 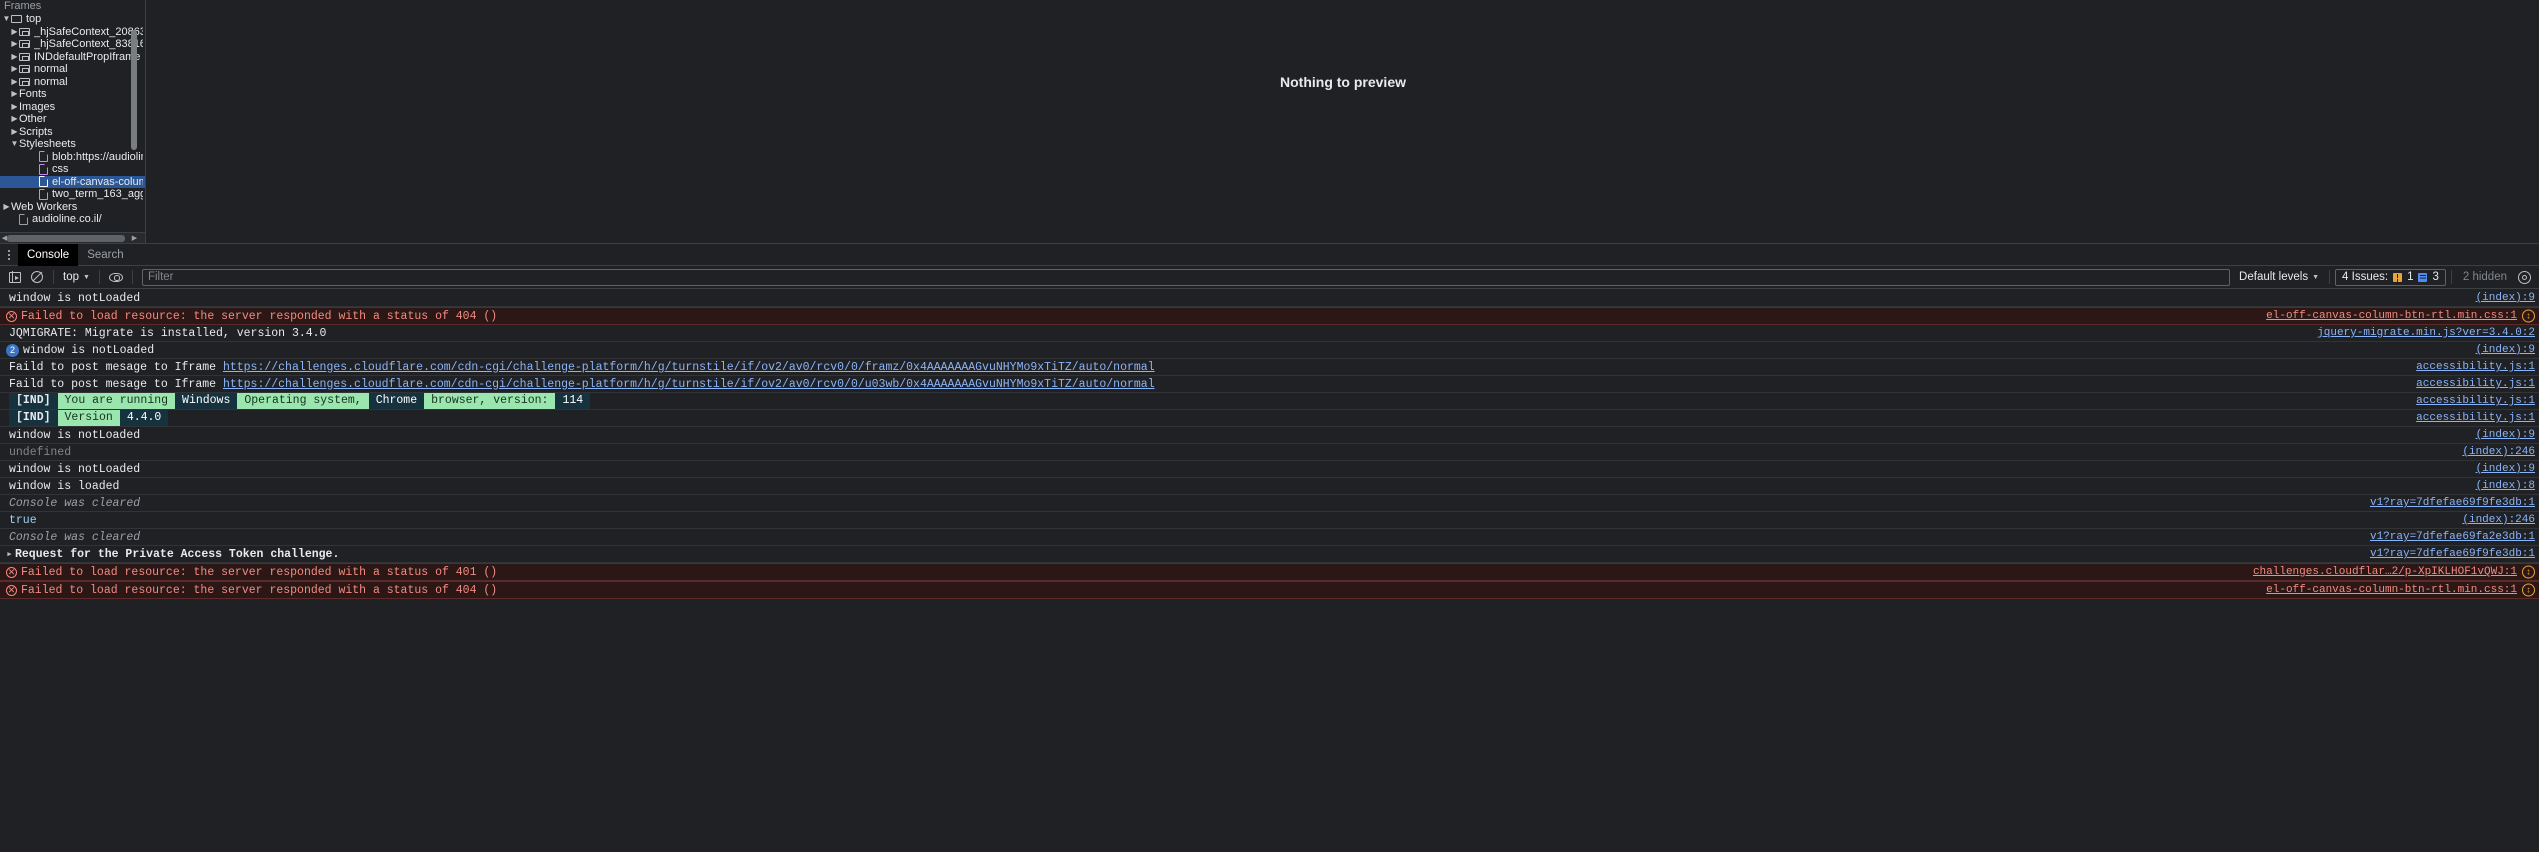 What do you see at coordinates (1269, 520) in the screenshot?
I see `console-message: true (index):246` at bounding box center [1269, 520].